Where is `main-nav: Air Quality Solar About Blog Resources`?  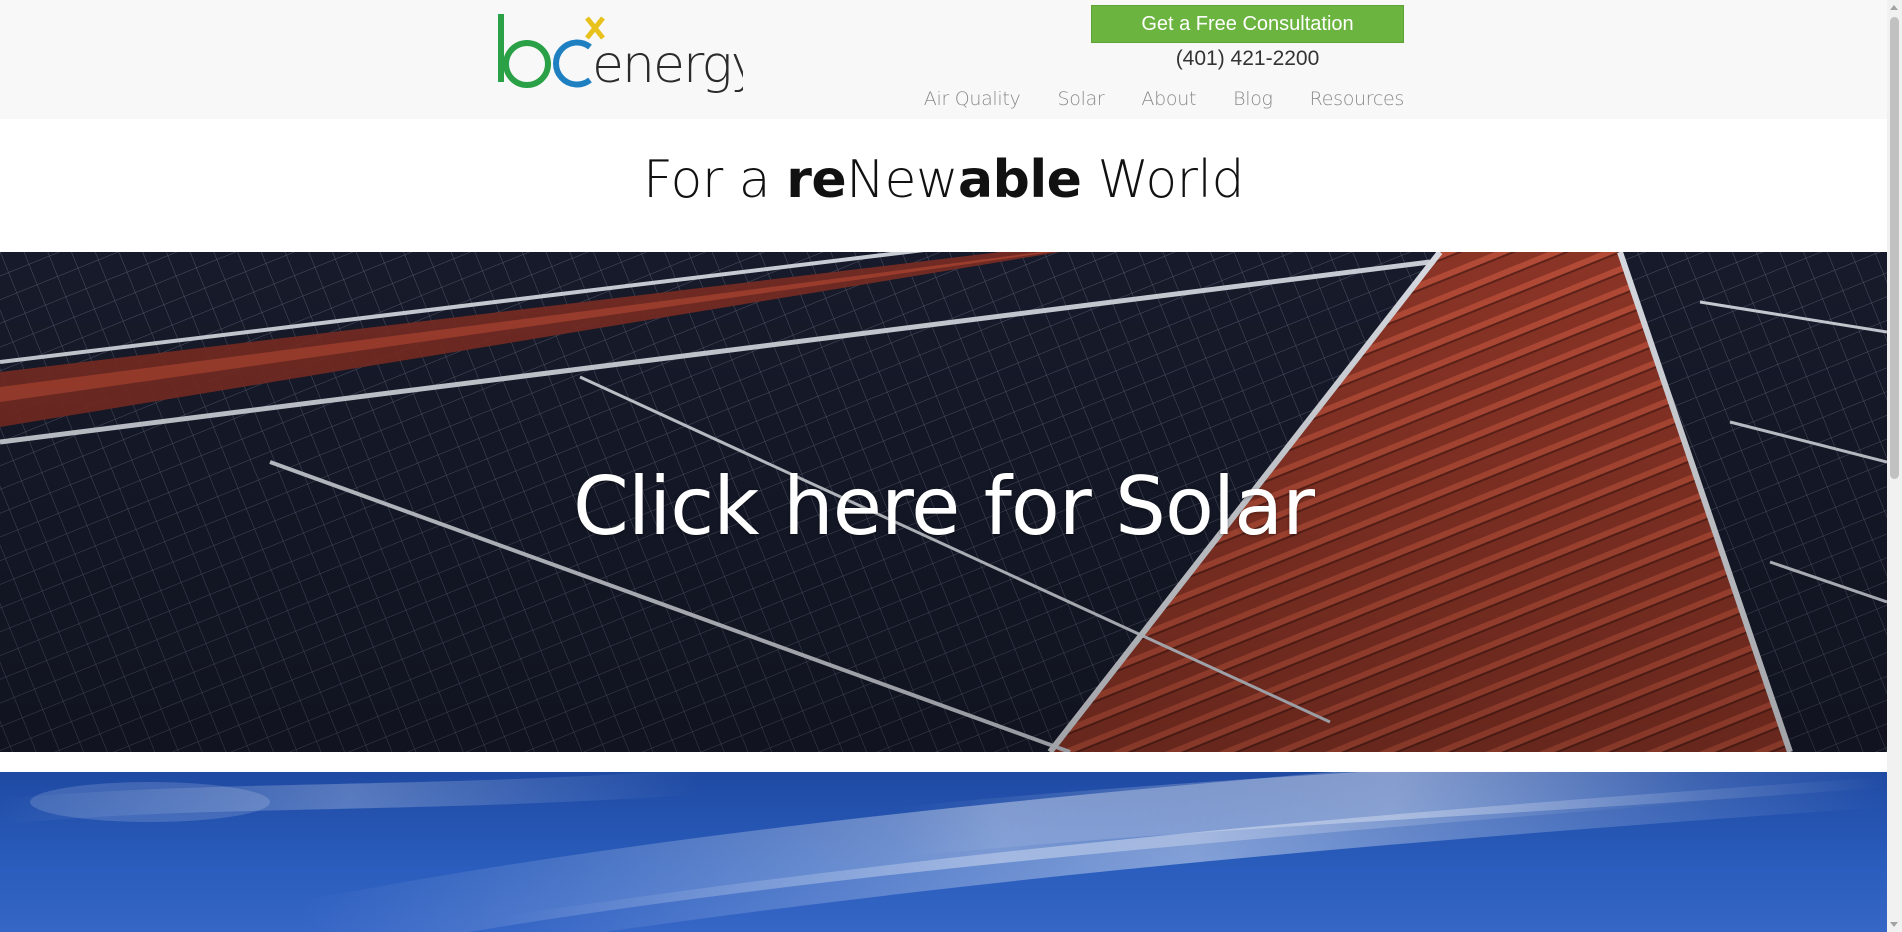 main-nav: Air Quality Solar About Blog Resources is located at coordinates (1146, 99).